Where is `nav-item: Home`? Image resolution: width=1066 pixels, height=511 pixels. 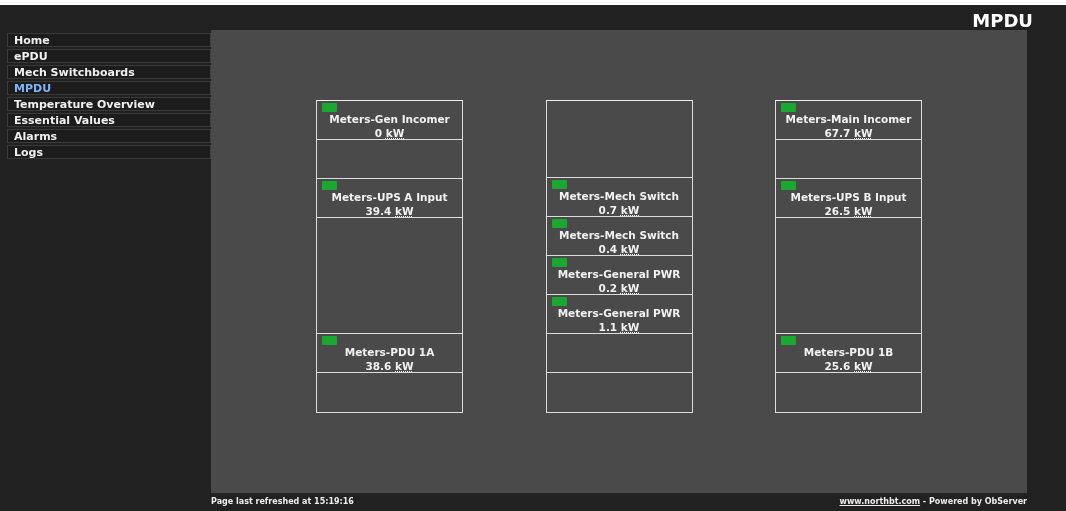
nav-item: Home is located at coordinates (109, 40).